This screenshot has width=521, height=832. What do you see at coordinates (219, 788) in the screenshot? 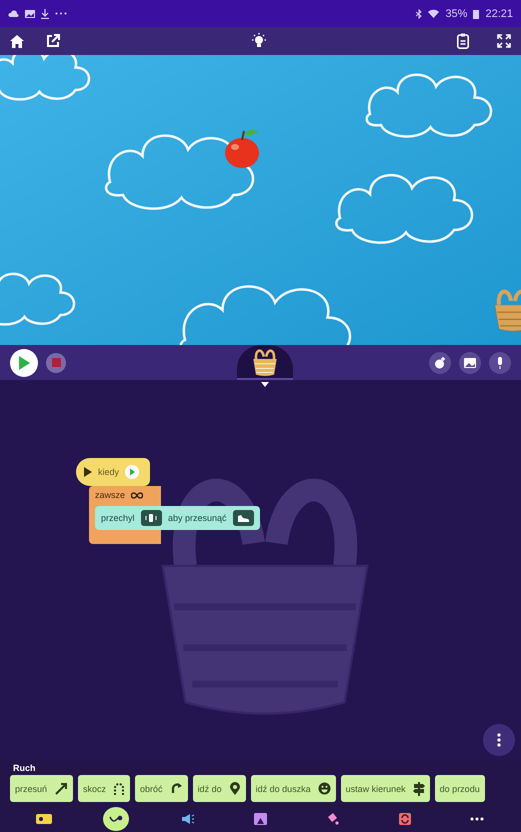
I see `motion-block: idź do` at bounding box center [219, 788].